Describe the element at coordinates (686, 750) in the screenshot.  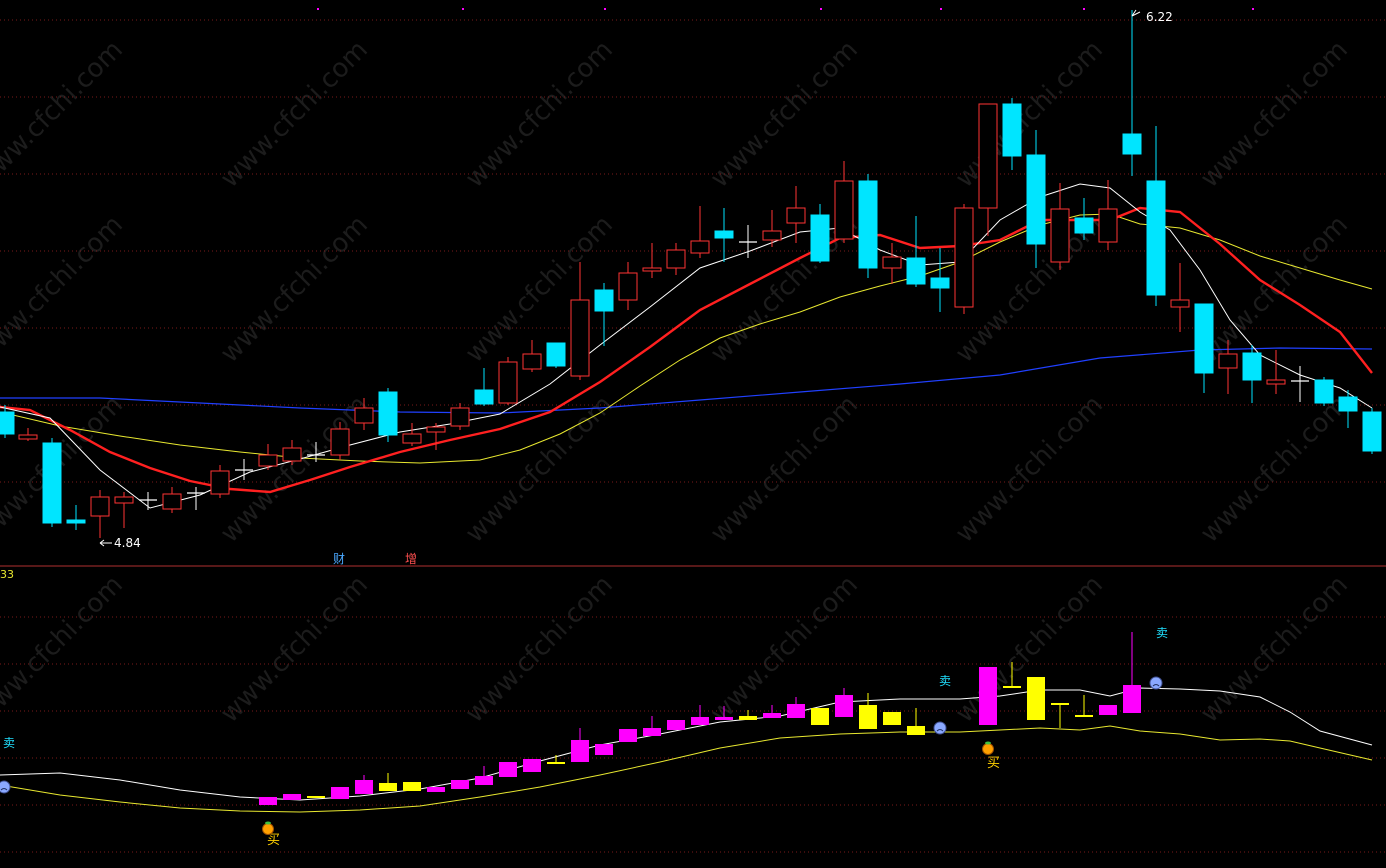
I see `indicator-lines` at that location.